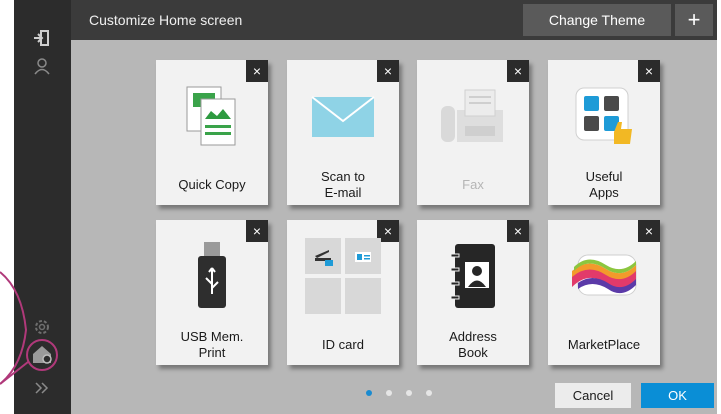 The height and width of the screenshot is (414, 721). Describe the element at coordinates (42, 354) in the screenshot. I see `home-settings-icon` at that location.